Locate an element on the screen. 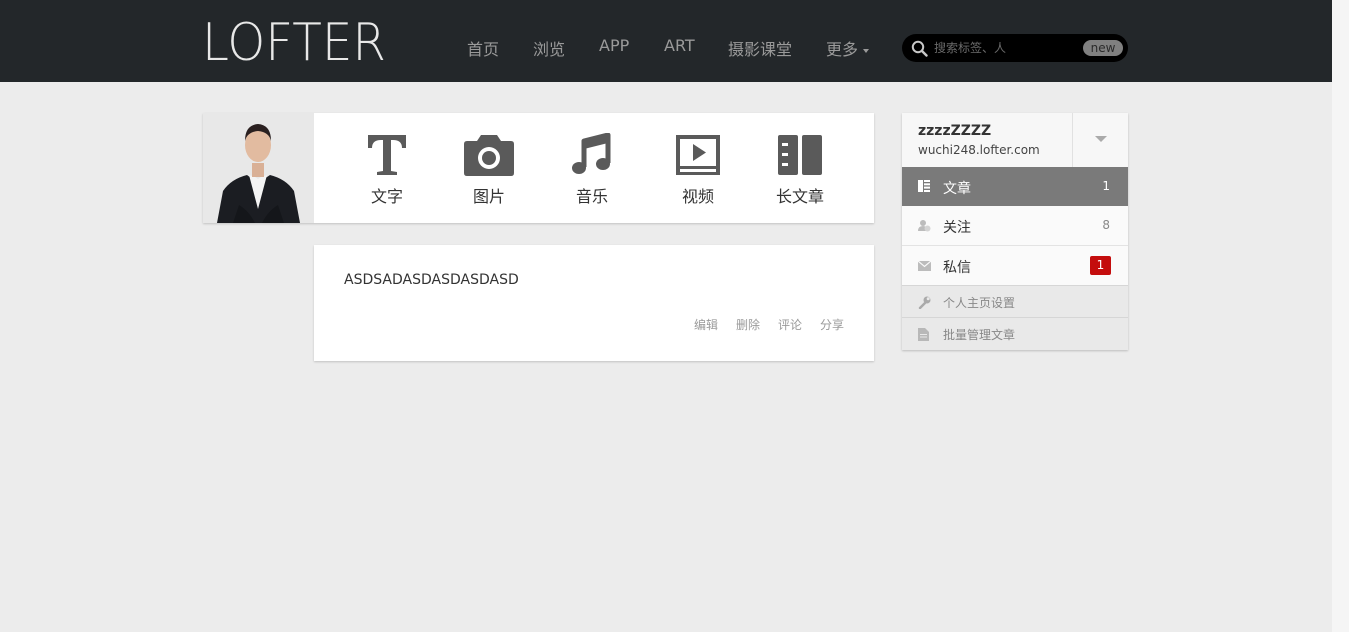 Image resolution: width=1349 pixels, height=632 pixels. nav-more-label: 更多 is located at coordinates (842, 49).